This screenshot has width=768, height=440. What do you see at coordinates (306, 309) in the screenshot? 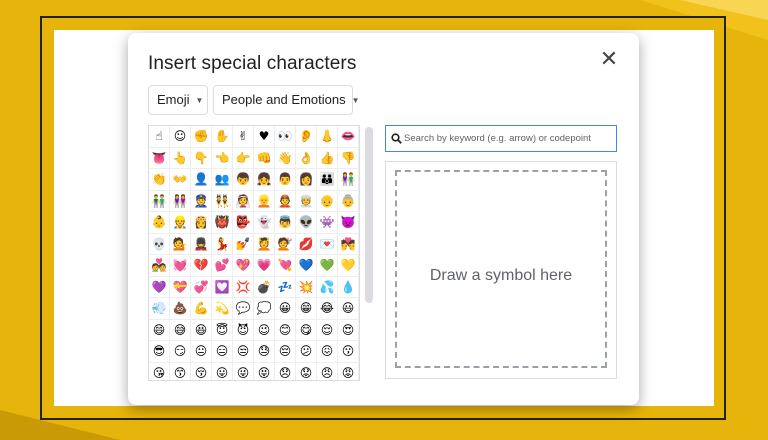
I see `emoji-cell: 😁` at bounding box center [306, 309].